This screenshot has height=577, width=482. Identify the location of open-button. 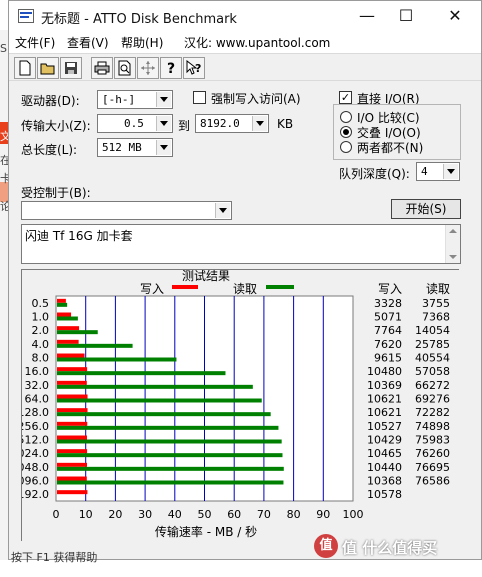
(48, 68).